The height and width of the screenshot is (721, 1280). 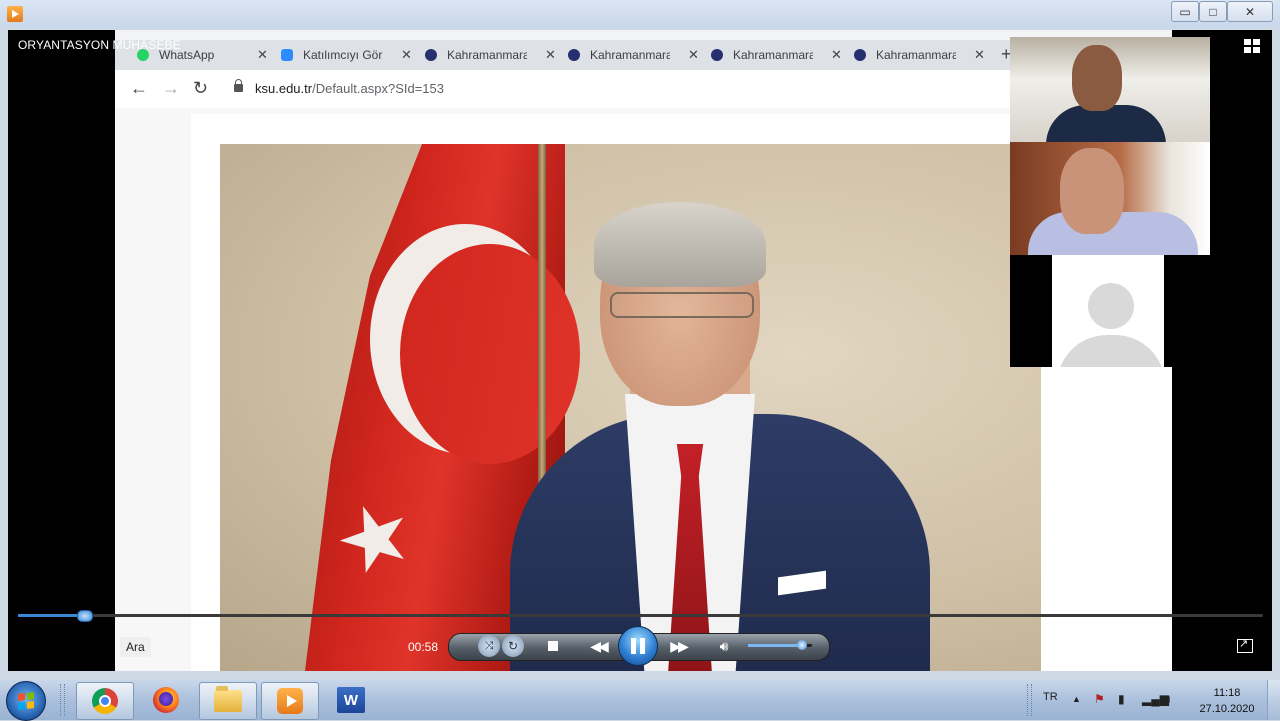 I want to click on taskbar-app-word: W, so click(x=351, y=700).